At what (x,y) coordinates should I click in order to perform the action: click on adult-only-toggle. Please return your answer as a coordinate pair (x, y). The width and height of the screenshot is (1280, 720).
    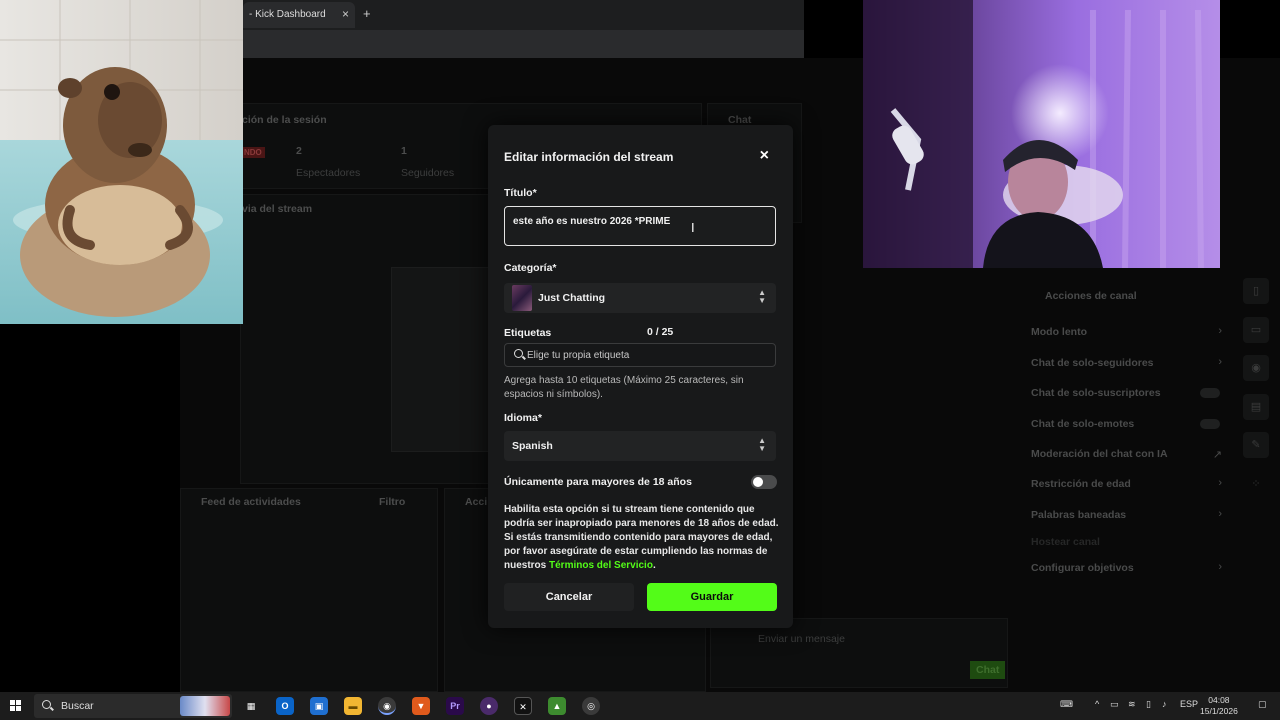
    Looking at the image, I should click on (764, 482).